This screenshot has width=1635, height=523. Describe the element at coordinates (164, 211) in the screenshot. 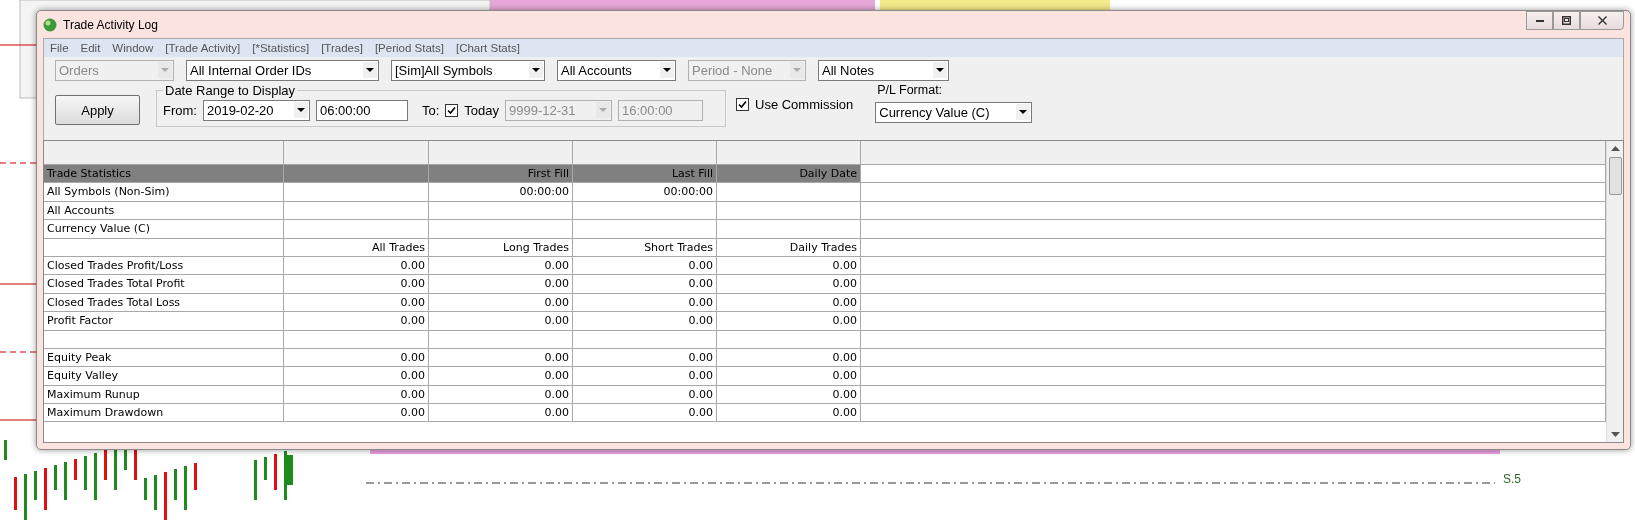

I see `table-cell: All Accounts` at that location.